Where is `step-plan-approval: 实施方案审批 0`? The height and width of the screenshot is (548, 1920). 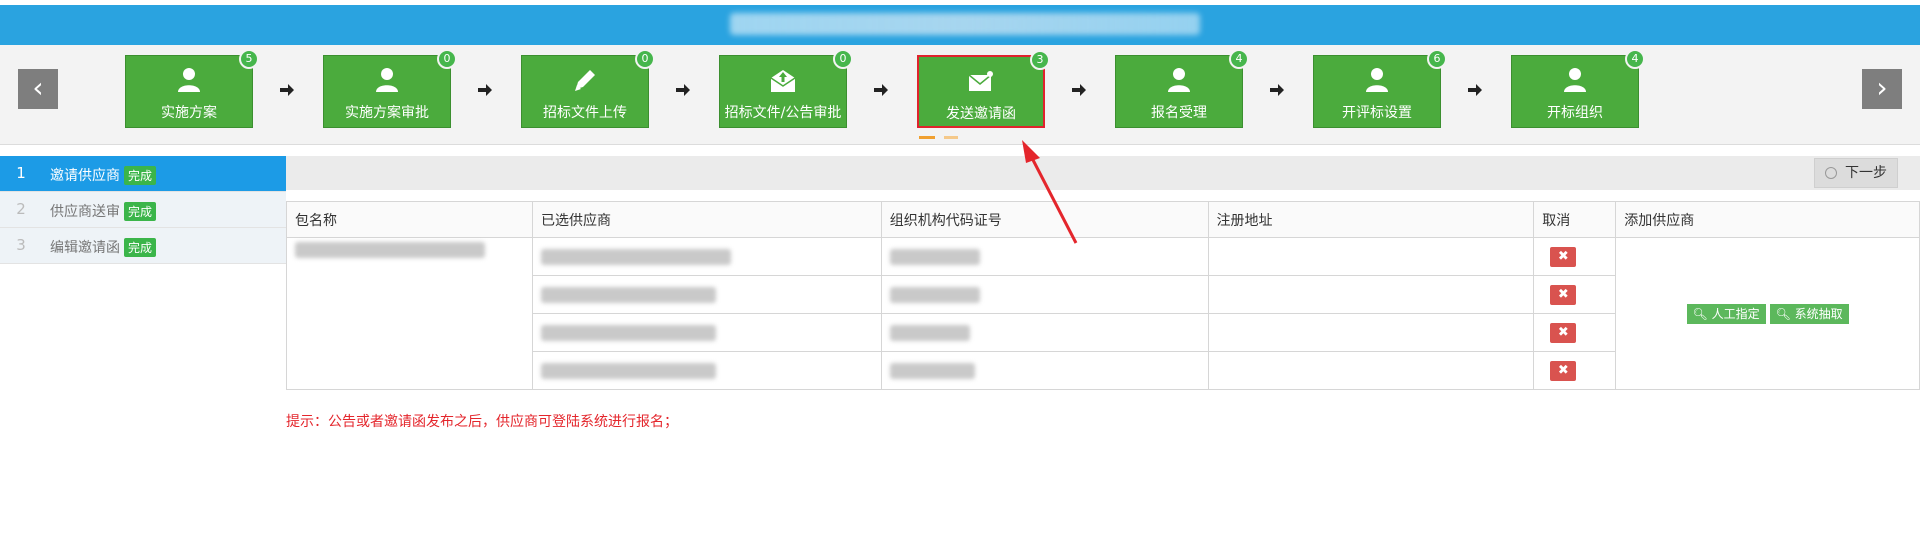
step-plan-approval: 实施方案审批 0 is located at coordinates (390, 88).